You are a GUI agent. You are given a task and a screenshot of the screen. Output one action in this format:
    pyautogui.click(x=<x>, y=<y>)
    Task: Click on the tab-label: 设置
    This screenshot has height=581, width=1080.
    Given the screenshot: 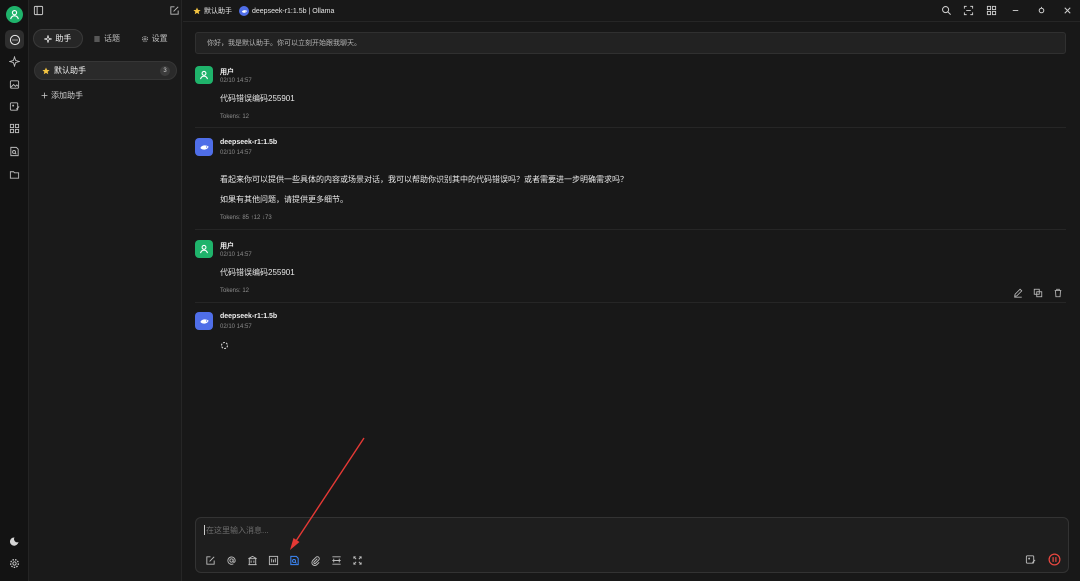 What is the action you would take?
    pyautogui.click(x=159, y=38)
    